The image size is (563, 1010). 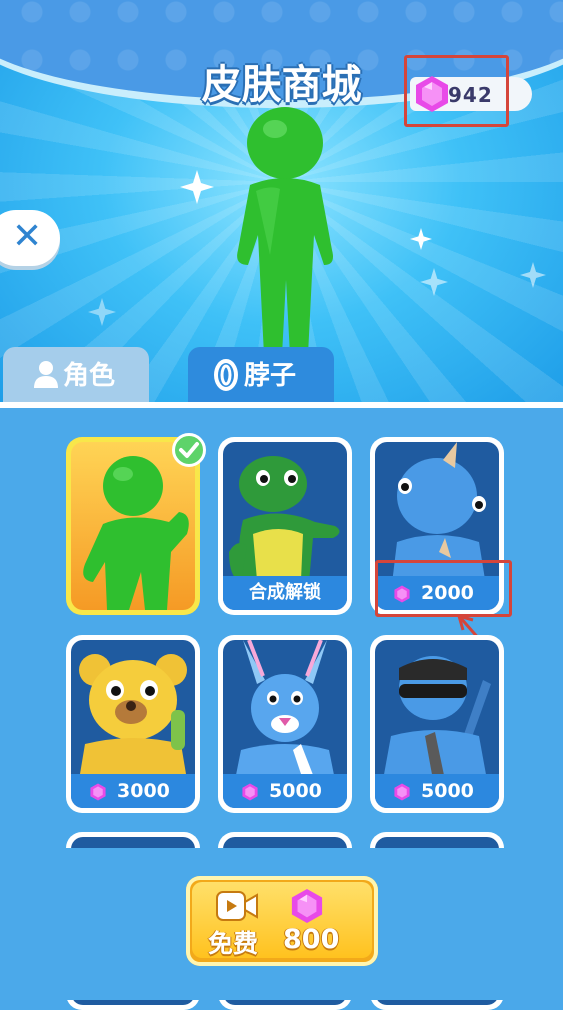 I want to click on green-stickman-image, so click(x=136, y=533).